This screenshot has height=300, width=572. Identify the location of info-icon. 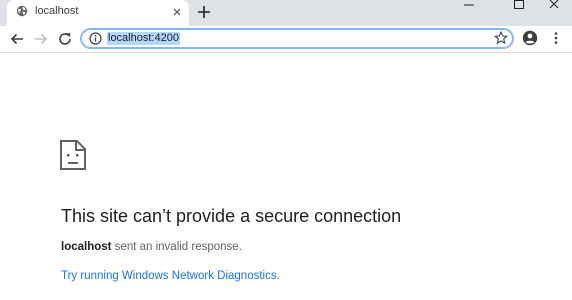
(95, 38).